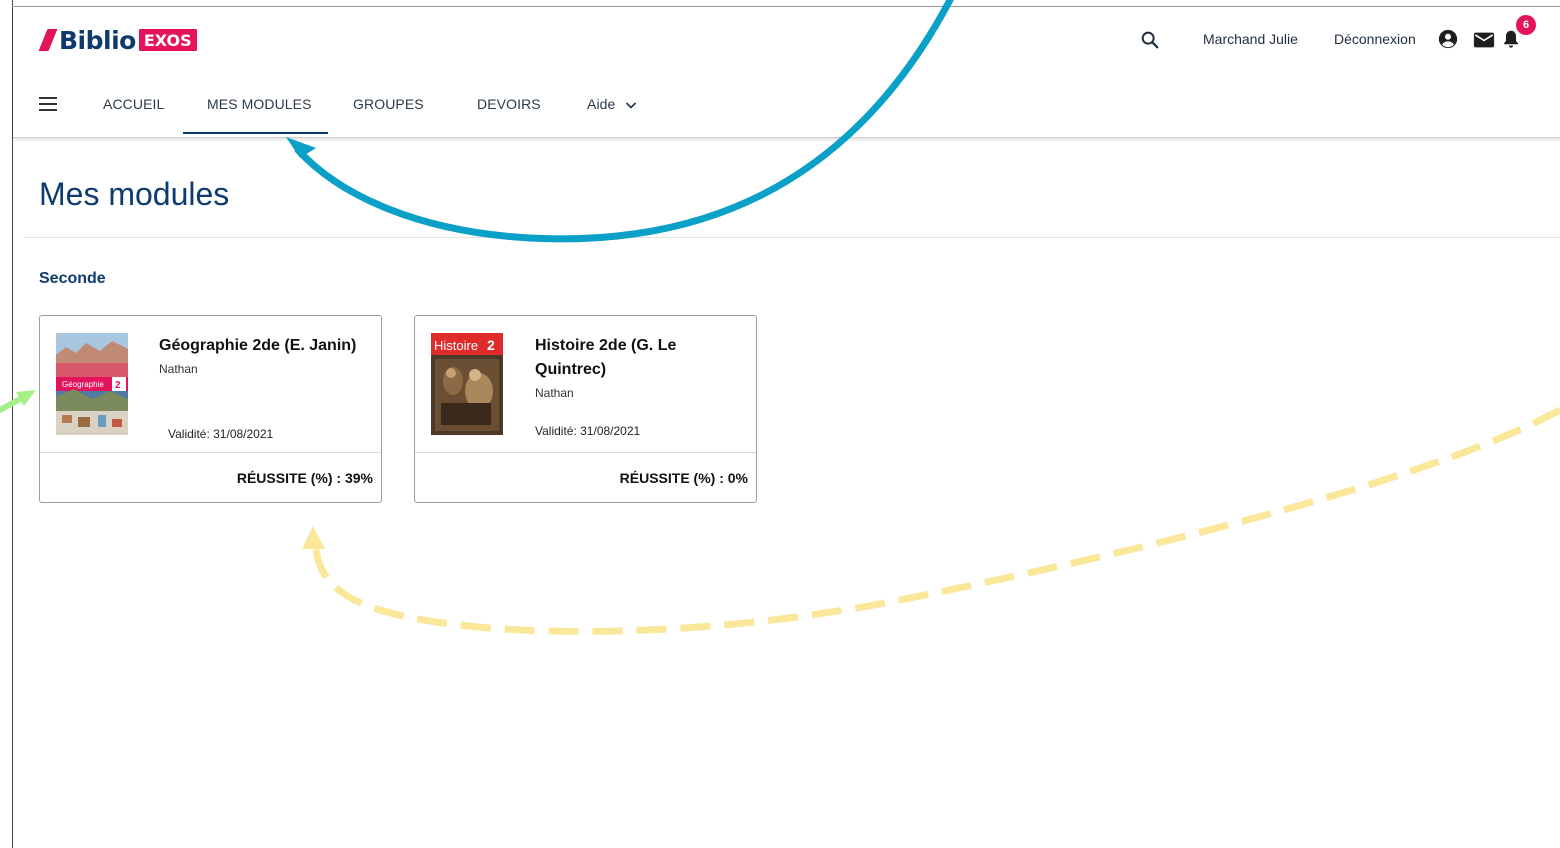  What do you see at coordinates (791, 237) in the screenshot?
I see `title-divider` at bounding box center [791, 237].